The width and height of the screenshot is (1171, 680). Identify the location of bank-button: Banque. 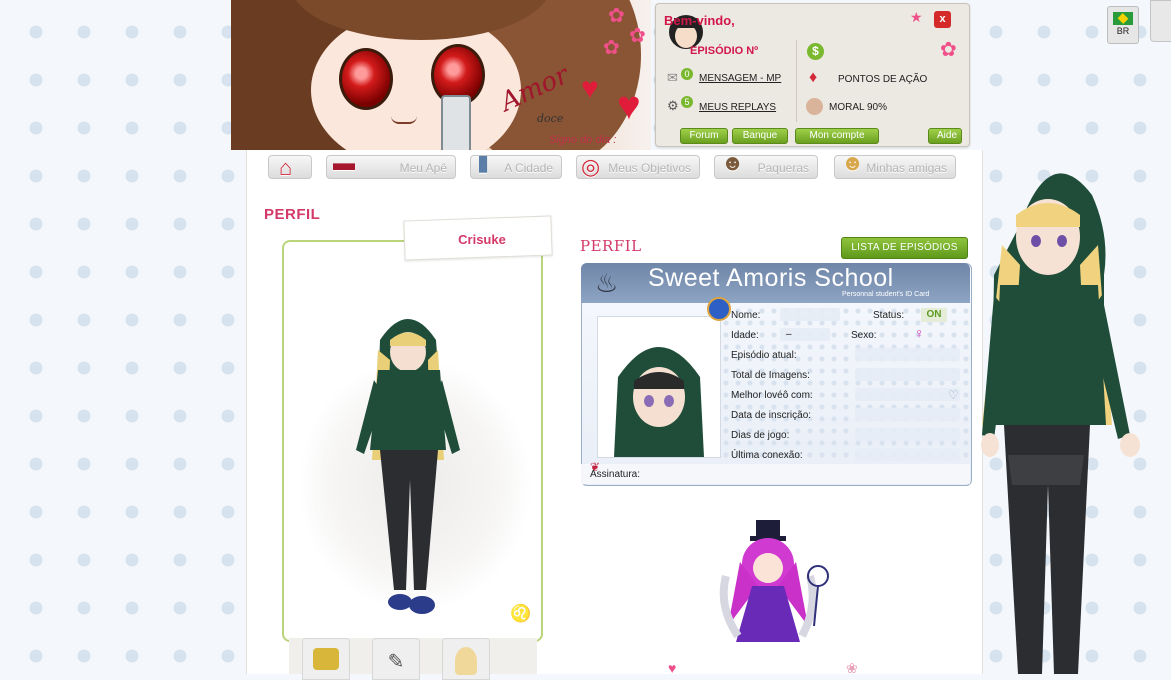
(760, 136).